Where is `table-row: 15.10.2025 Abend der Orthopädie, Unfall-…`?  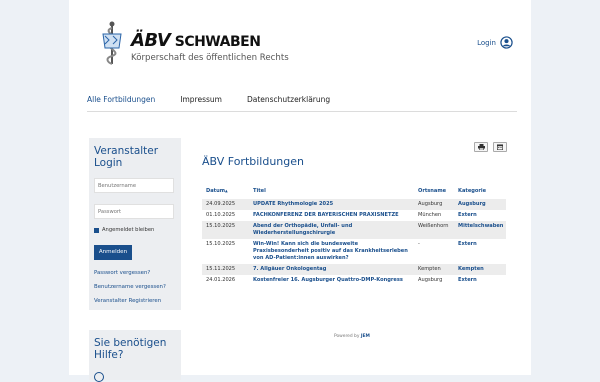 table-row: 15.10.2025 Abend der Orthopädie, Unfall-… is located at coordinates (354, 230).